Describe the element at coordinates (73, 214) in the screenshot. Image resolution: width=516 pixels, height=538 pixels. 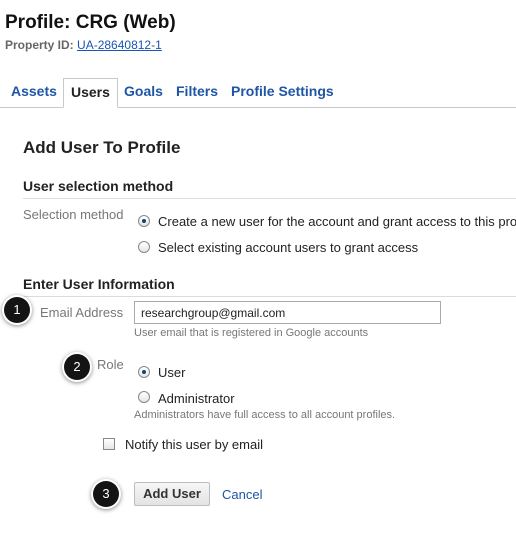
I see `selection-method-label: Selection method` at that location.